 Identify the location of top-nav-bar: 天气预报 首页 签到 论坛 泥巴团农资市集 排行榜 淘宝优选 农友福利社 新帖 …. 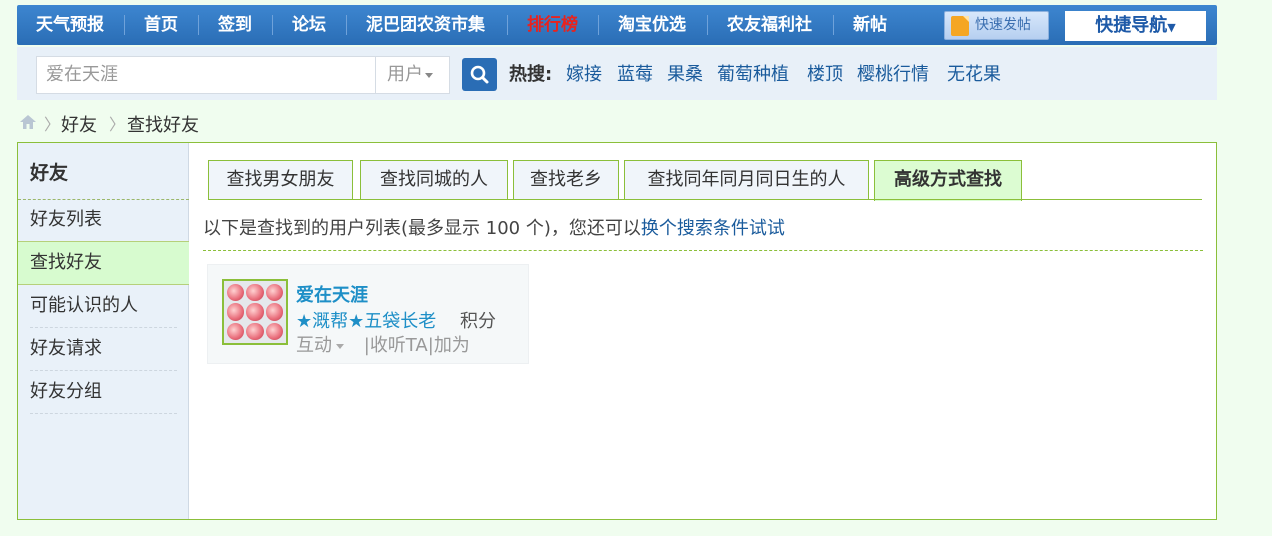
(617, 25).